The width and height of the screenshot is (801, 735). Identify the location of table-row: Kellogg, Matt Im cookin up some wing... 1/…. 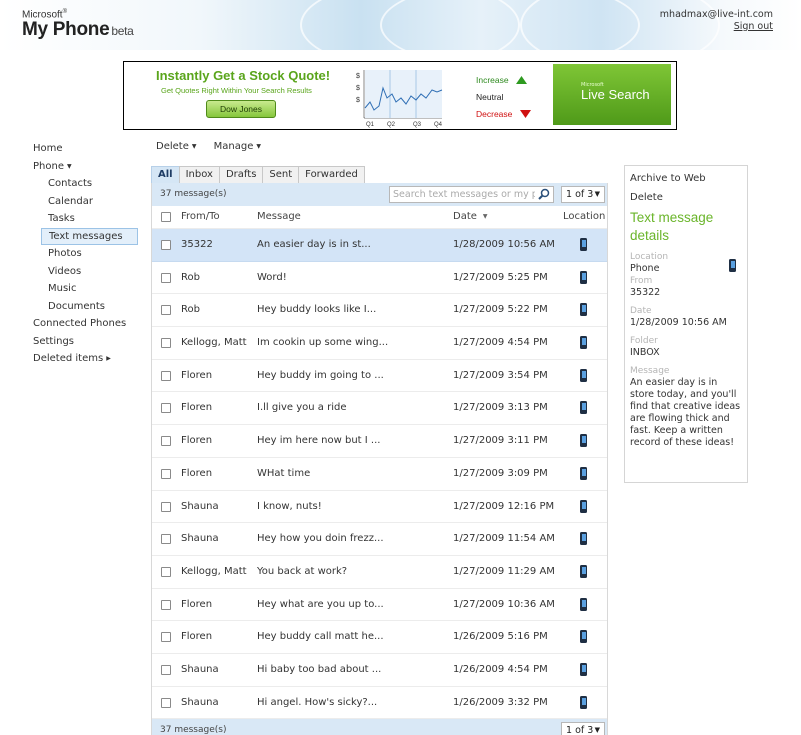
(379, 343).